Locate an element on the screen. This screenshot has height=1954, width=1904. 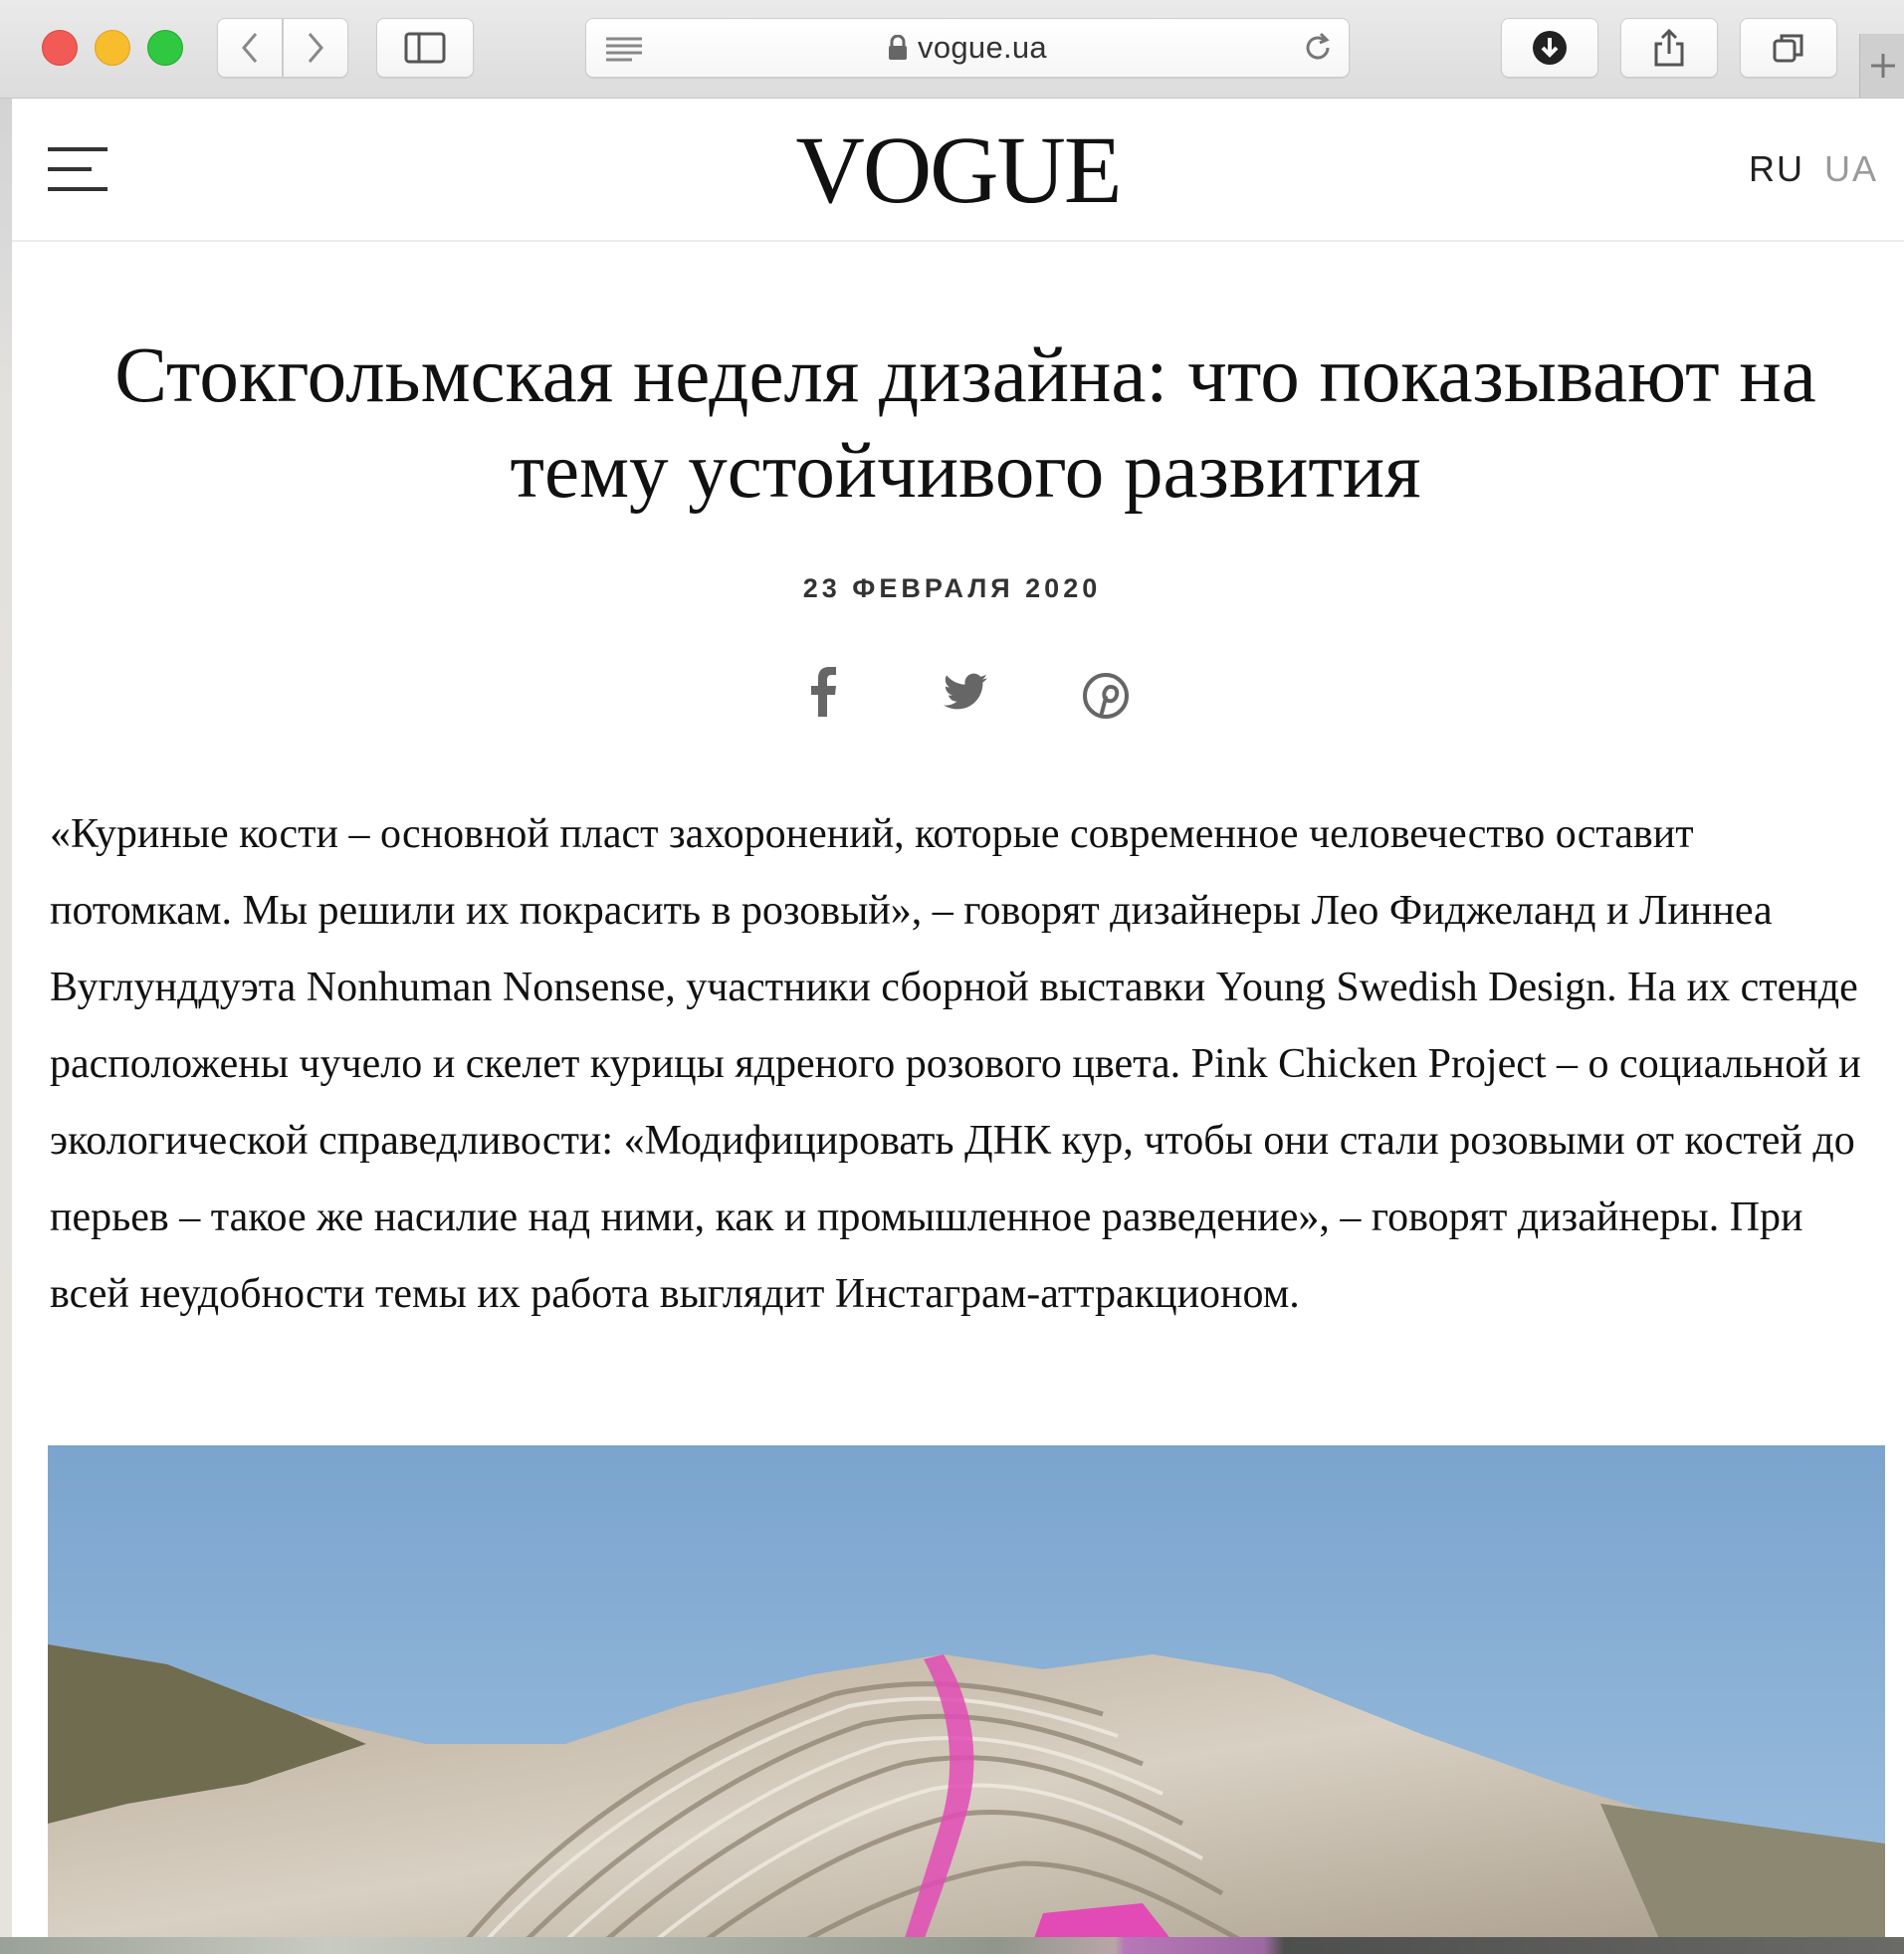
forward-button is located at coordinates (315, 48).